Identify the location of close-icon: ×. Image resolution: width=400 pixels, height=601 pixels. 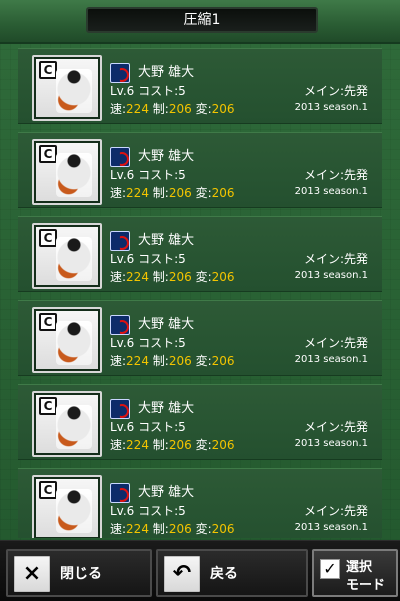
(32, 574).